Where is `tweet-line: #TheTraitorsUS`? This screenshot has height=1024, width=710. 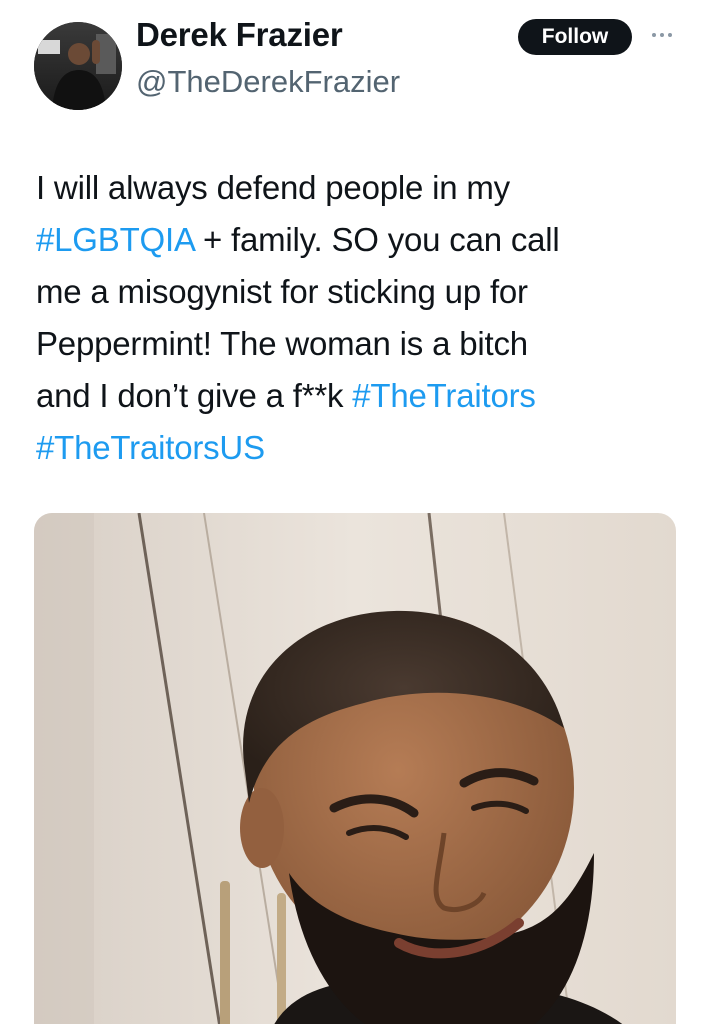
tweet-line: #TheTraitorsUS is located at coordinates (356, 448).